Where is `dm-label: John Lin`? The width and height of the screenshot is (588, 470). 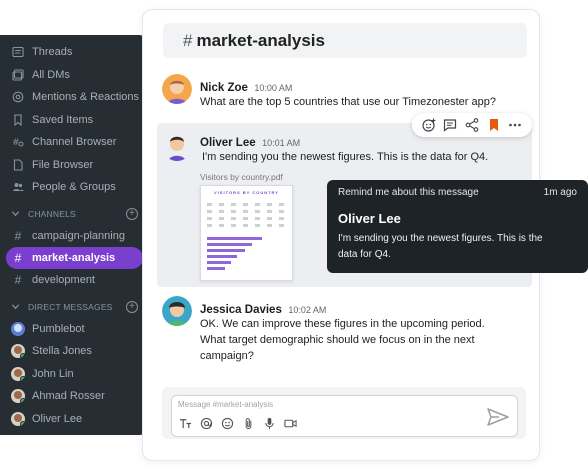
dm-label: John Lin is located at coordinates (53, 373).